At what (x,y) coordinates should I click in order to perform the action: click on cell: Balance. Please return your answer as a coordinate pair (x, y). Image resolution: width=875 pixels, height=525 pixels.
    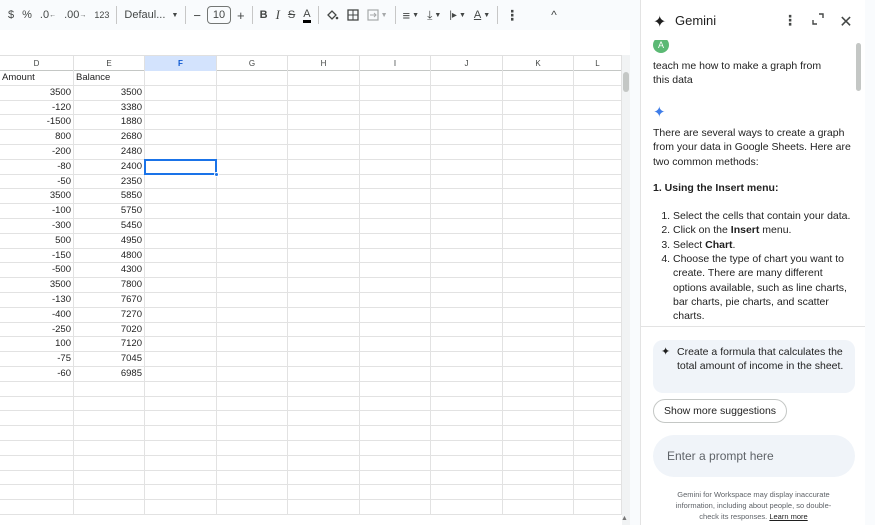
    Looking at the image, I should click on (109, 78).